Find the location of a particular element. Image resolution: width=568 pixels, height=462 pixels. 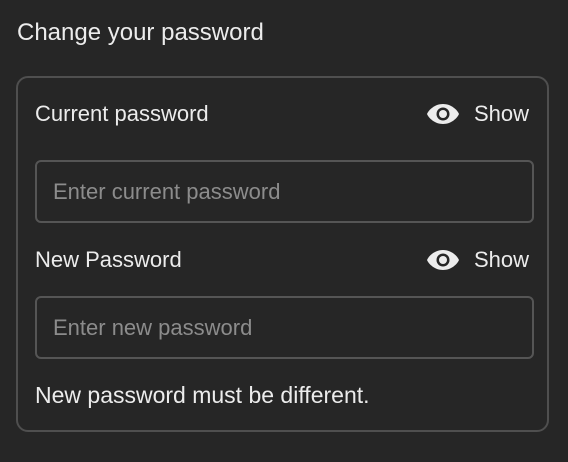

current-password-input is located at coordinates (284, 191).